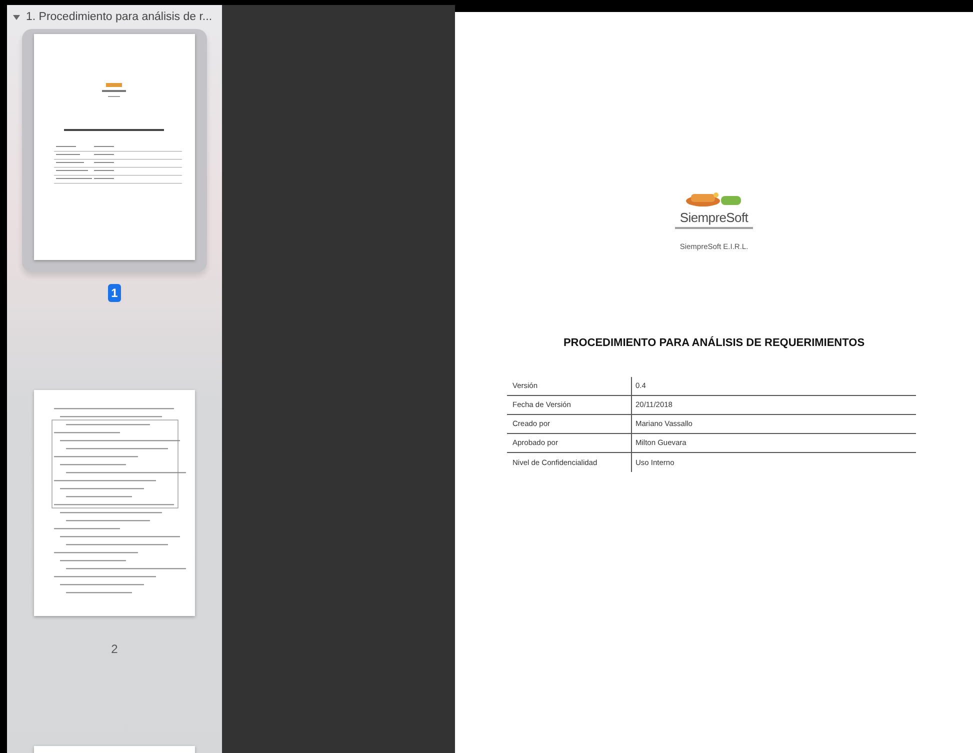 This screenshot has height=753, width=973. What do you see at coordinates (114, 649) in the screenshot?
I see `page-number: 2` at bounding box center [114, 649].